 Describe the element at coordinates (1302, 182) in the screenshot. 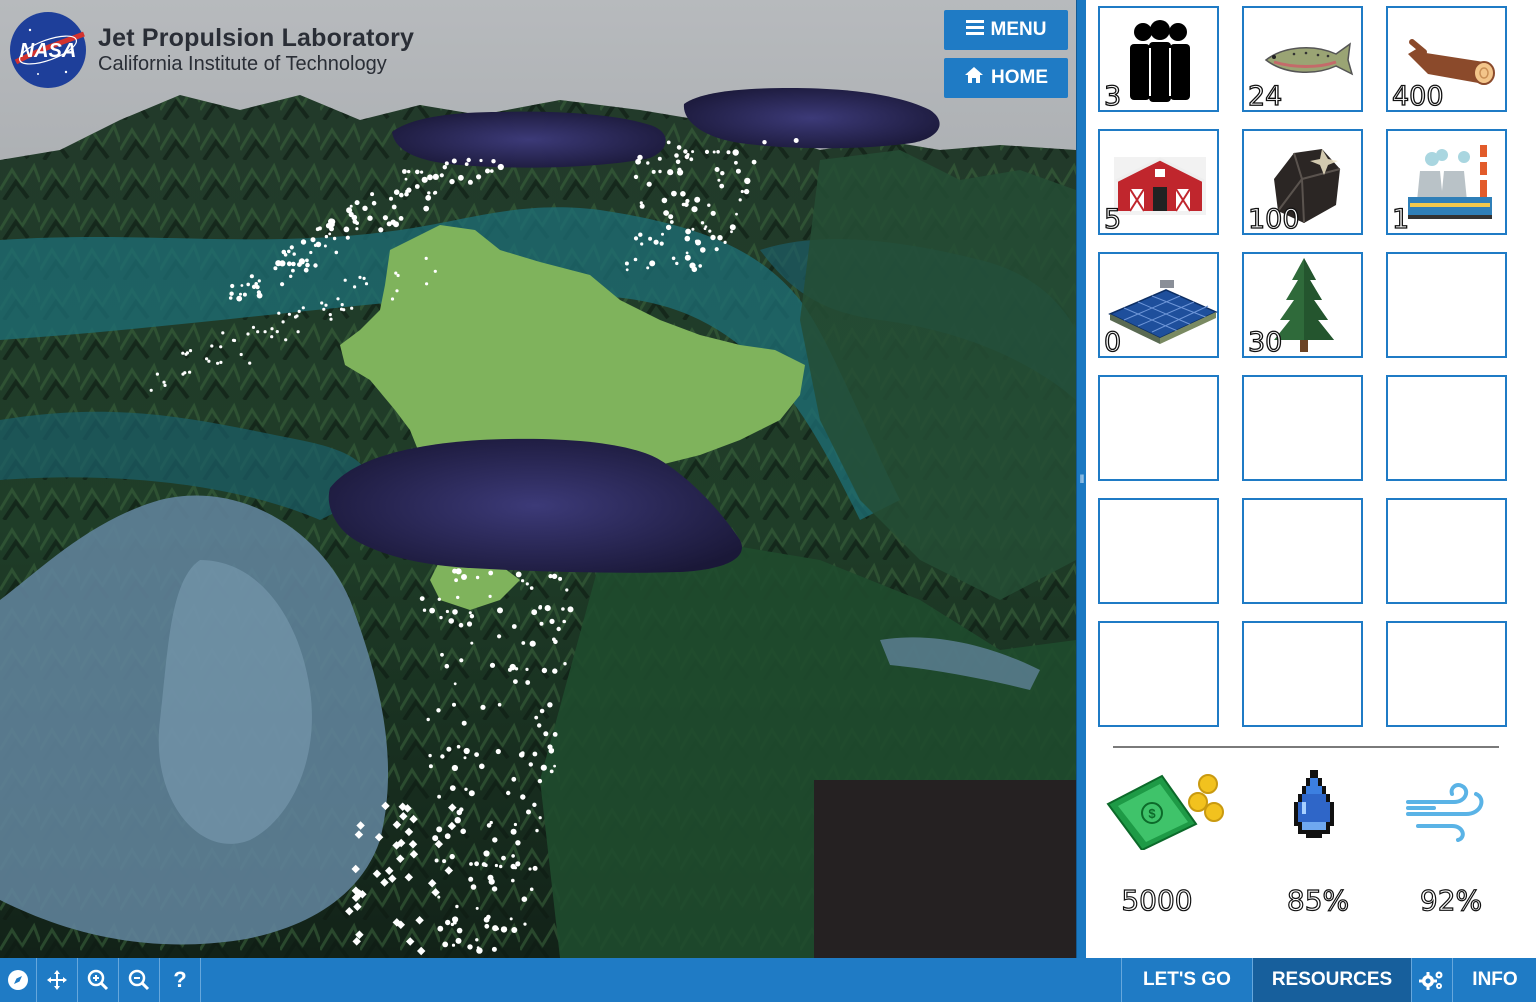

I see `resource-slot-coal: 100` at that location.